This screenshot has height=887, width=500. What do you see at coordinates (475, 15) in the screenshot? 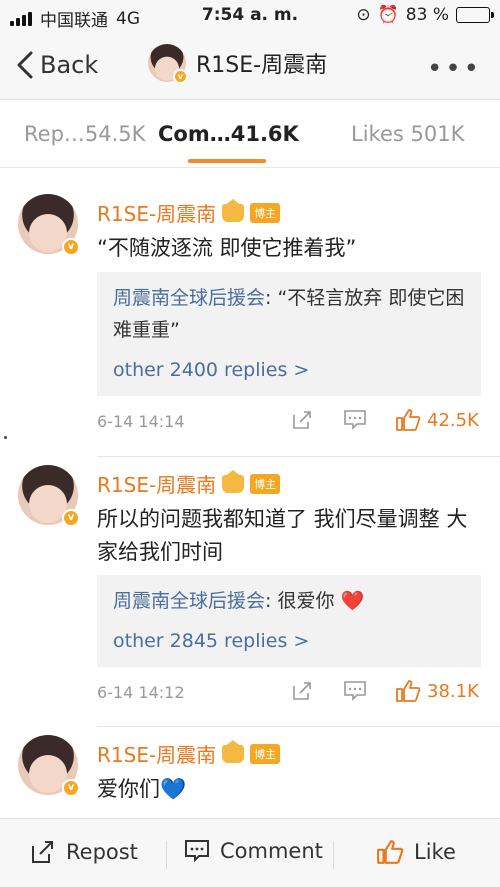
I see `battery-icon` at bounding box center [475, 15].